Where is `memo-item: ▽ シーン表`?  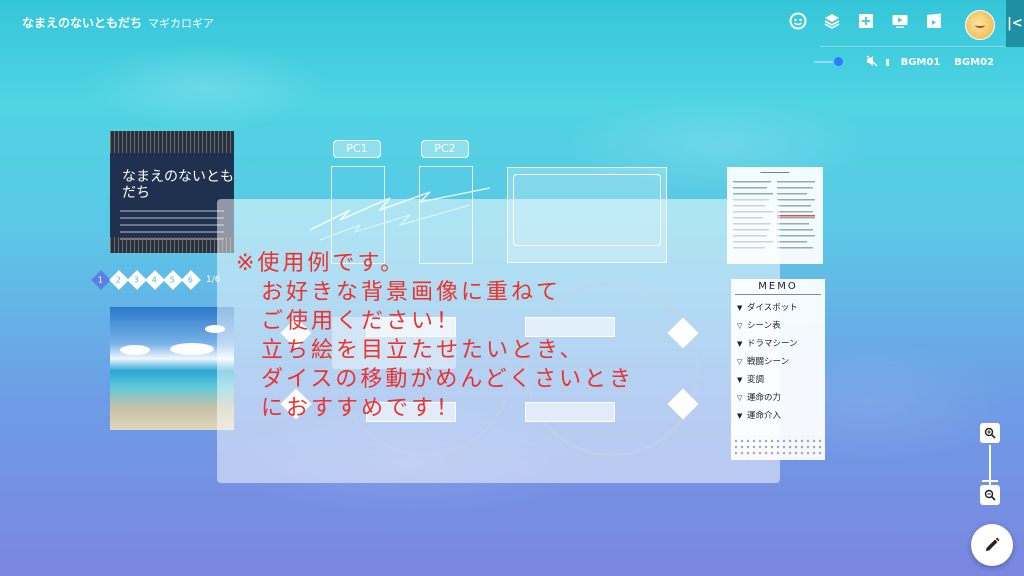
memo-item: ▽ シーン表 is located at coordinates (781, 328).